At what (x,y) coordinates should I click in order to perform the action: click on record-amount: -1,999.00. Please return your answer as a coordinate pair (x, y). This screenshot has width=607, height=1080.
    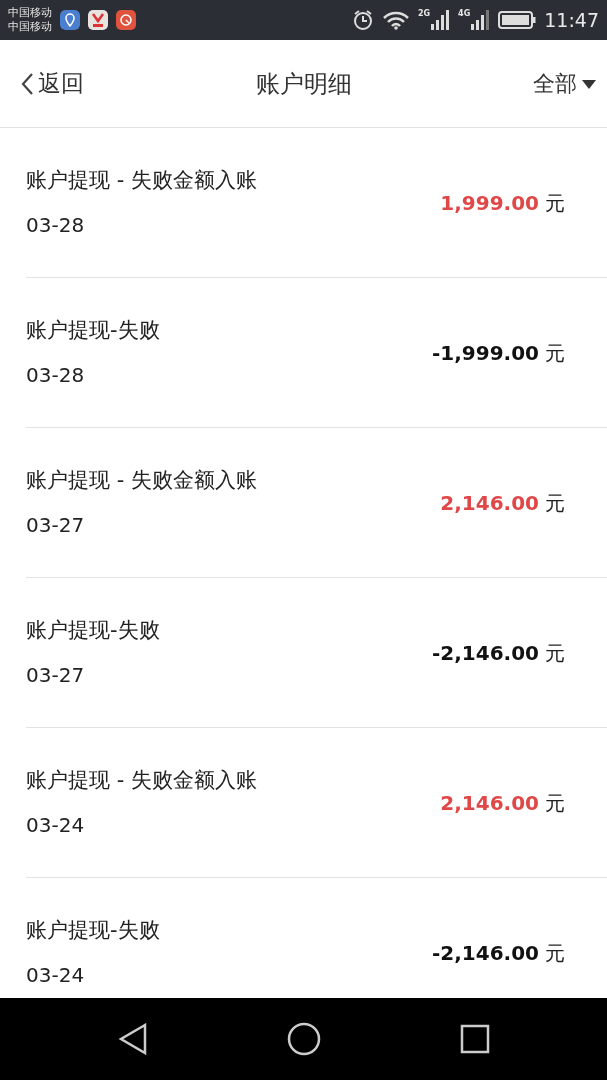
    Looking at the image, I should click on (485, 353).